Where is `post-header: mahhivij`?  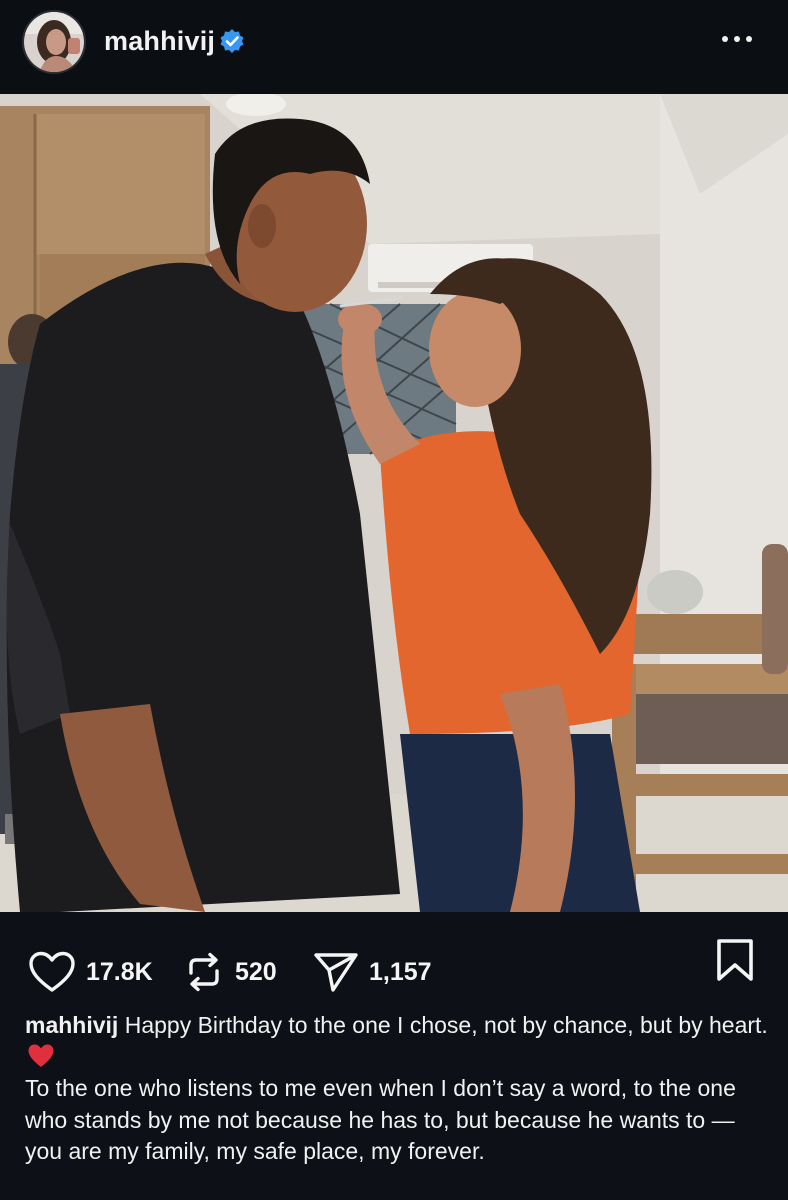
post-header: mahhivij is located at coordinates (394, 47).